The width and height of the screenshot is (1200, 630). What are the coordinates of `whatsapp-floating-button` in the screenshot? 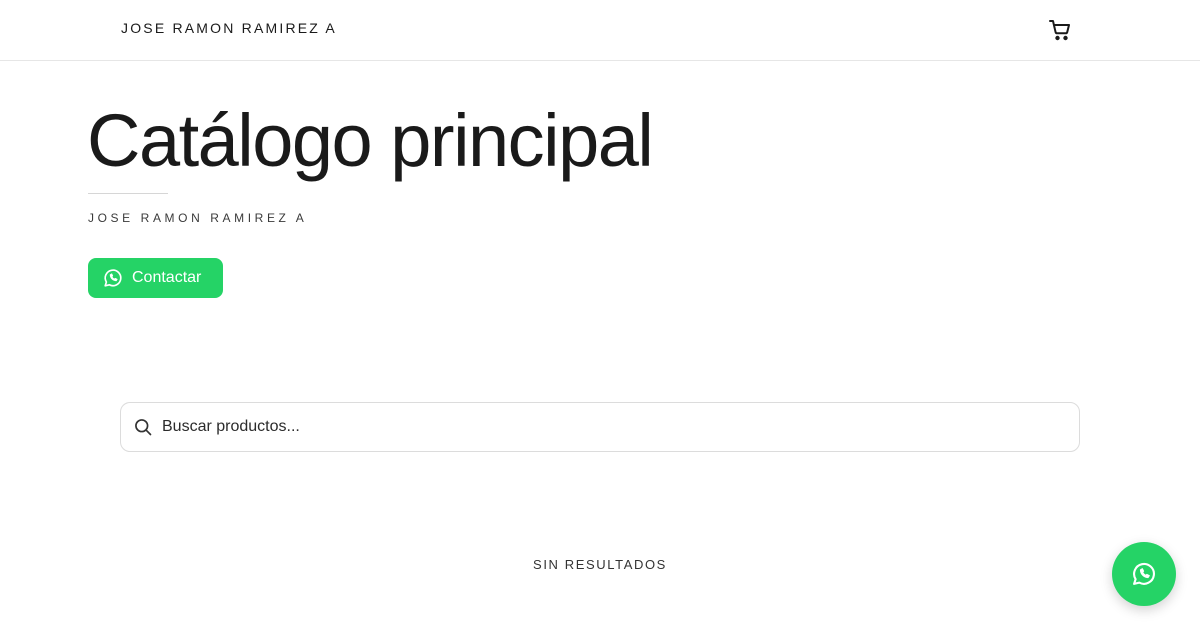 It's located at (1144, 574).